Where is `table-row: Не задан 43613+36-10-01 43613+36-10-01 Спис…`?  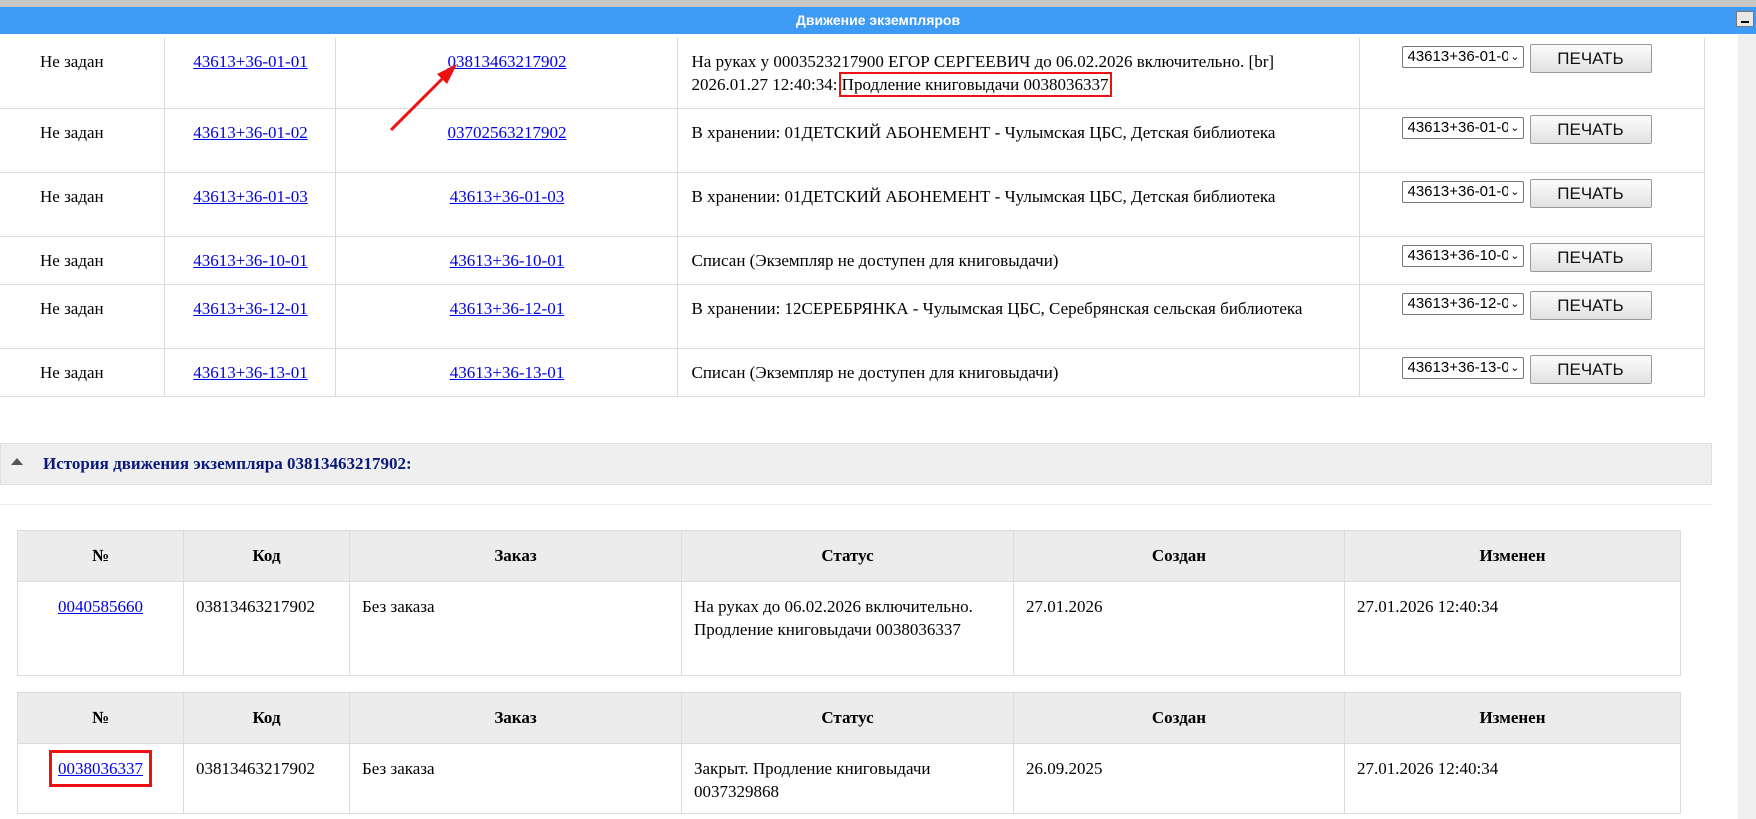 table-row: Не задан 43613+36-10-01 43613+36-10-01 Спис… is located at coordinates (852, 260).